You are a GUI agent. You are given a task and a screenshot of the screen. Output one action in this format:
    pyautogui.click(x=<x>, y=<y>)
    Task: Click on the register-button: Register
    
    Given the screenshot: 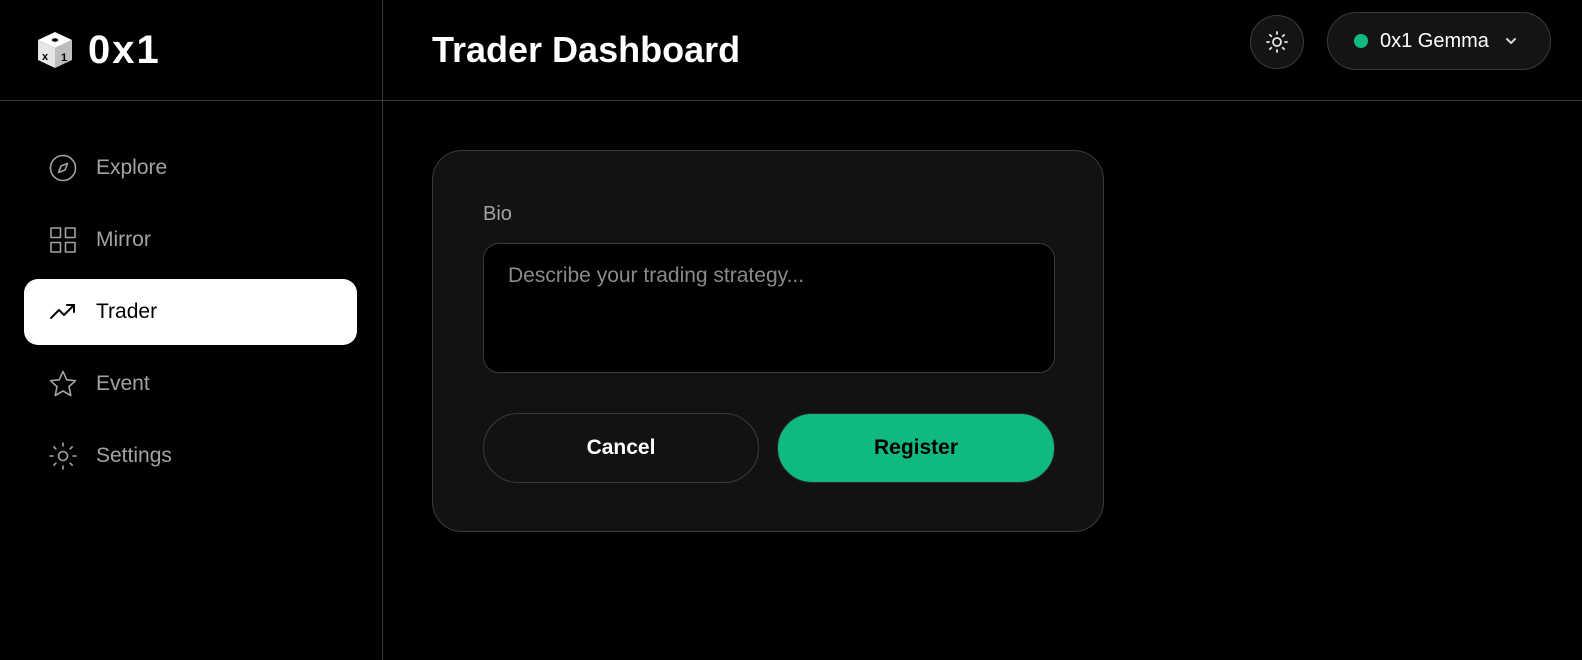 What is the action you would take?
    pyautogui.click(x=916, y=448)
    